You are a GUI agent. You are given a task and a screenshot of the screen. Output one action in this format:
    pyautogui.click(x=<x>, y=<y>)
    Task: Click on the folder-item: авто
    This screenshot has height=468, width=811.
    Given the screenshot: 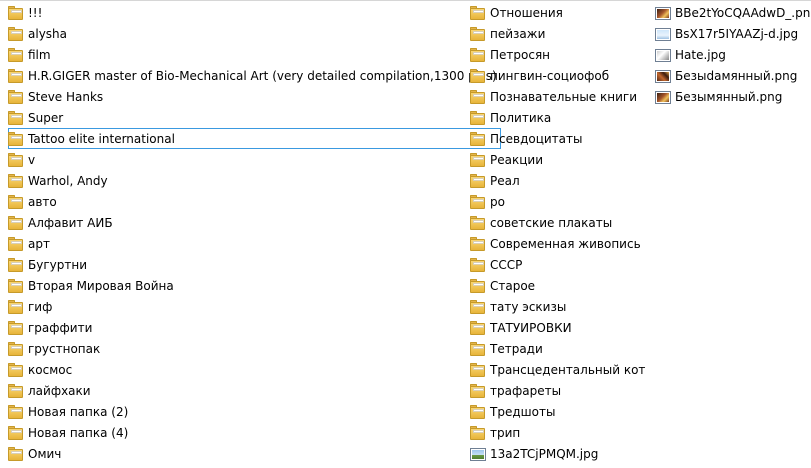 What is the action you would take?
    pyautogui.click(x=254, y=201)
    